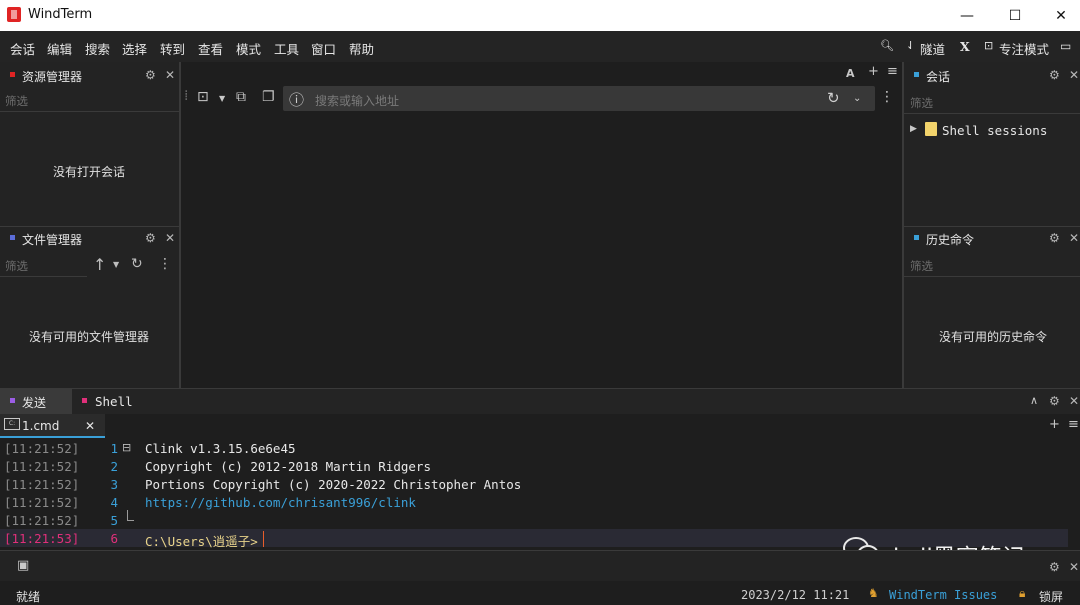 The image size is (1080, 605). I want to click on history-title: 历史命令, so click(950, 240).